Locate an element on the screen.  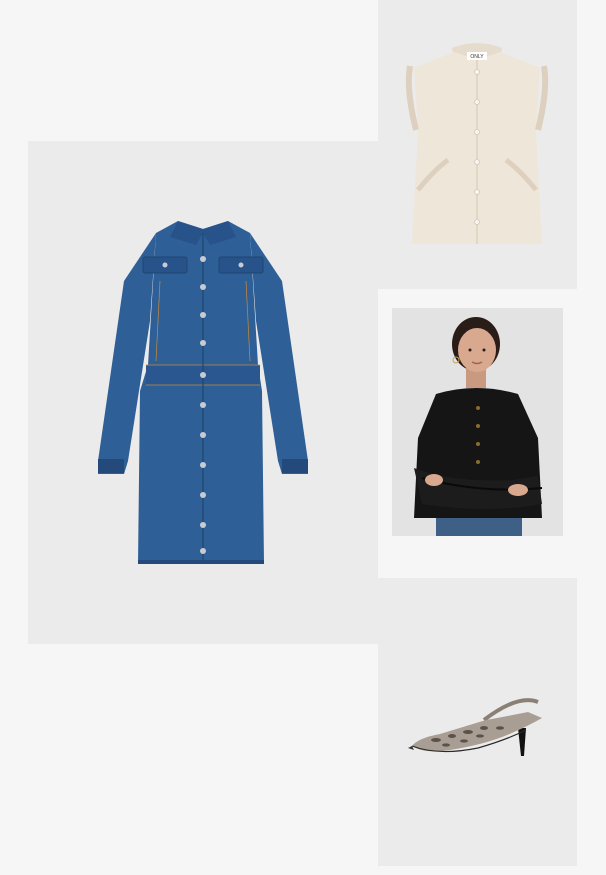
product-tile-snakeskin-slingback is located at coordinates (477, 722).